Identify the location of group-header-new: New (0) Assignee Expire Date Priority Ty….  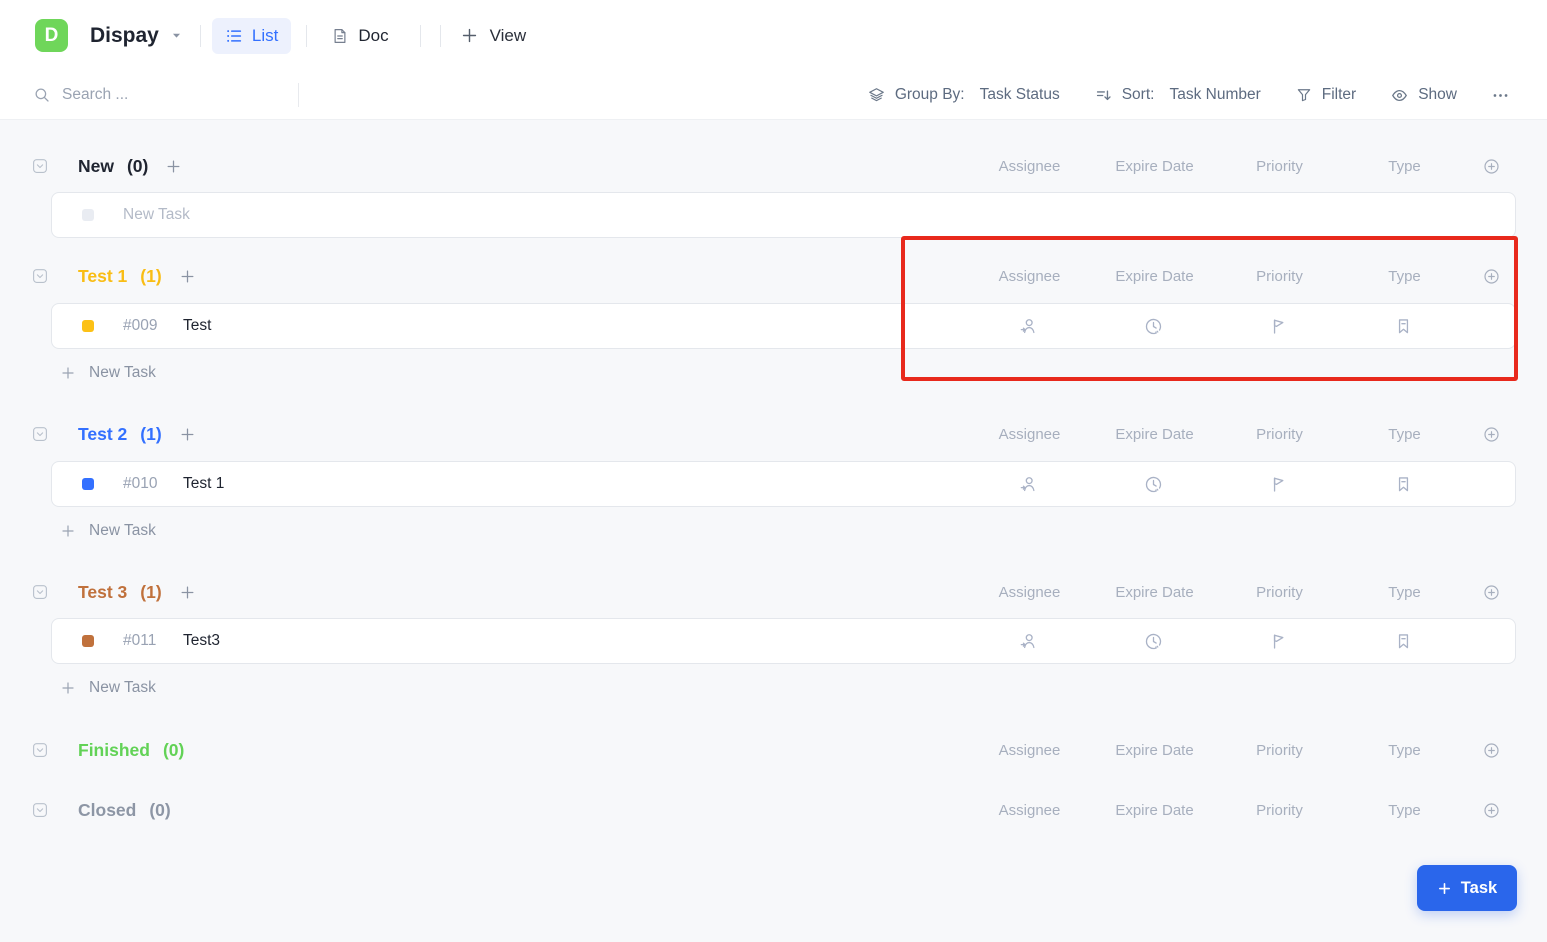
(773, 166).